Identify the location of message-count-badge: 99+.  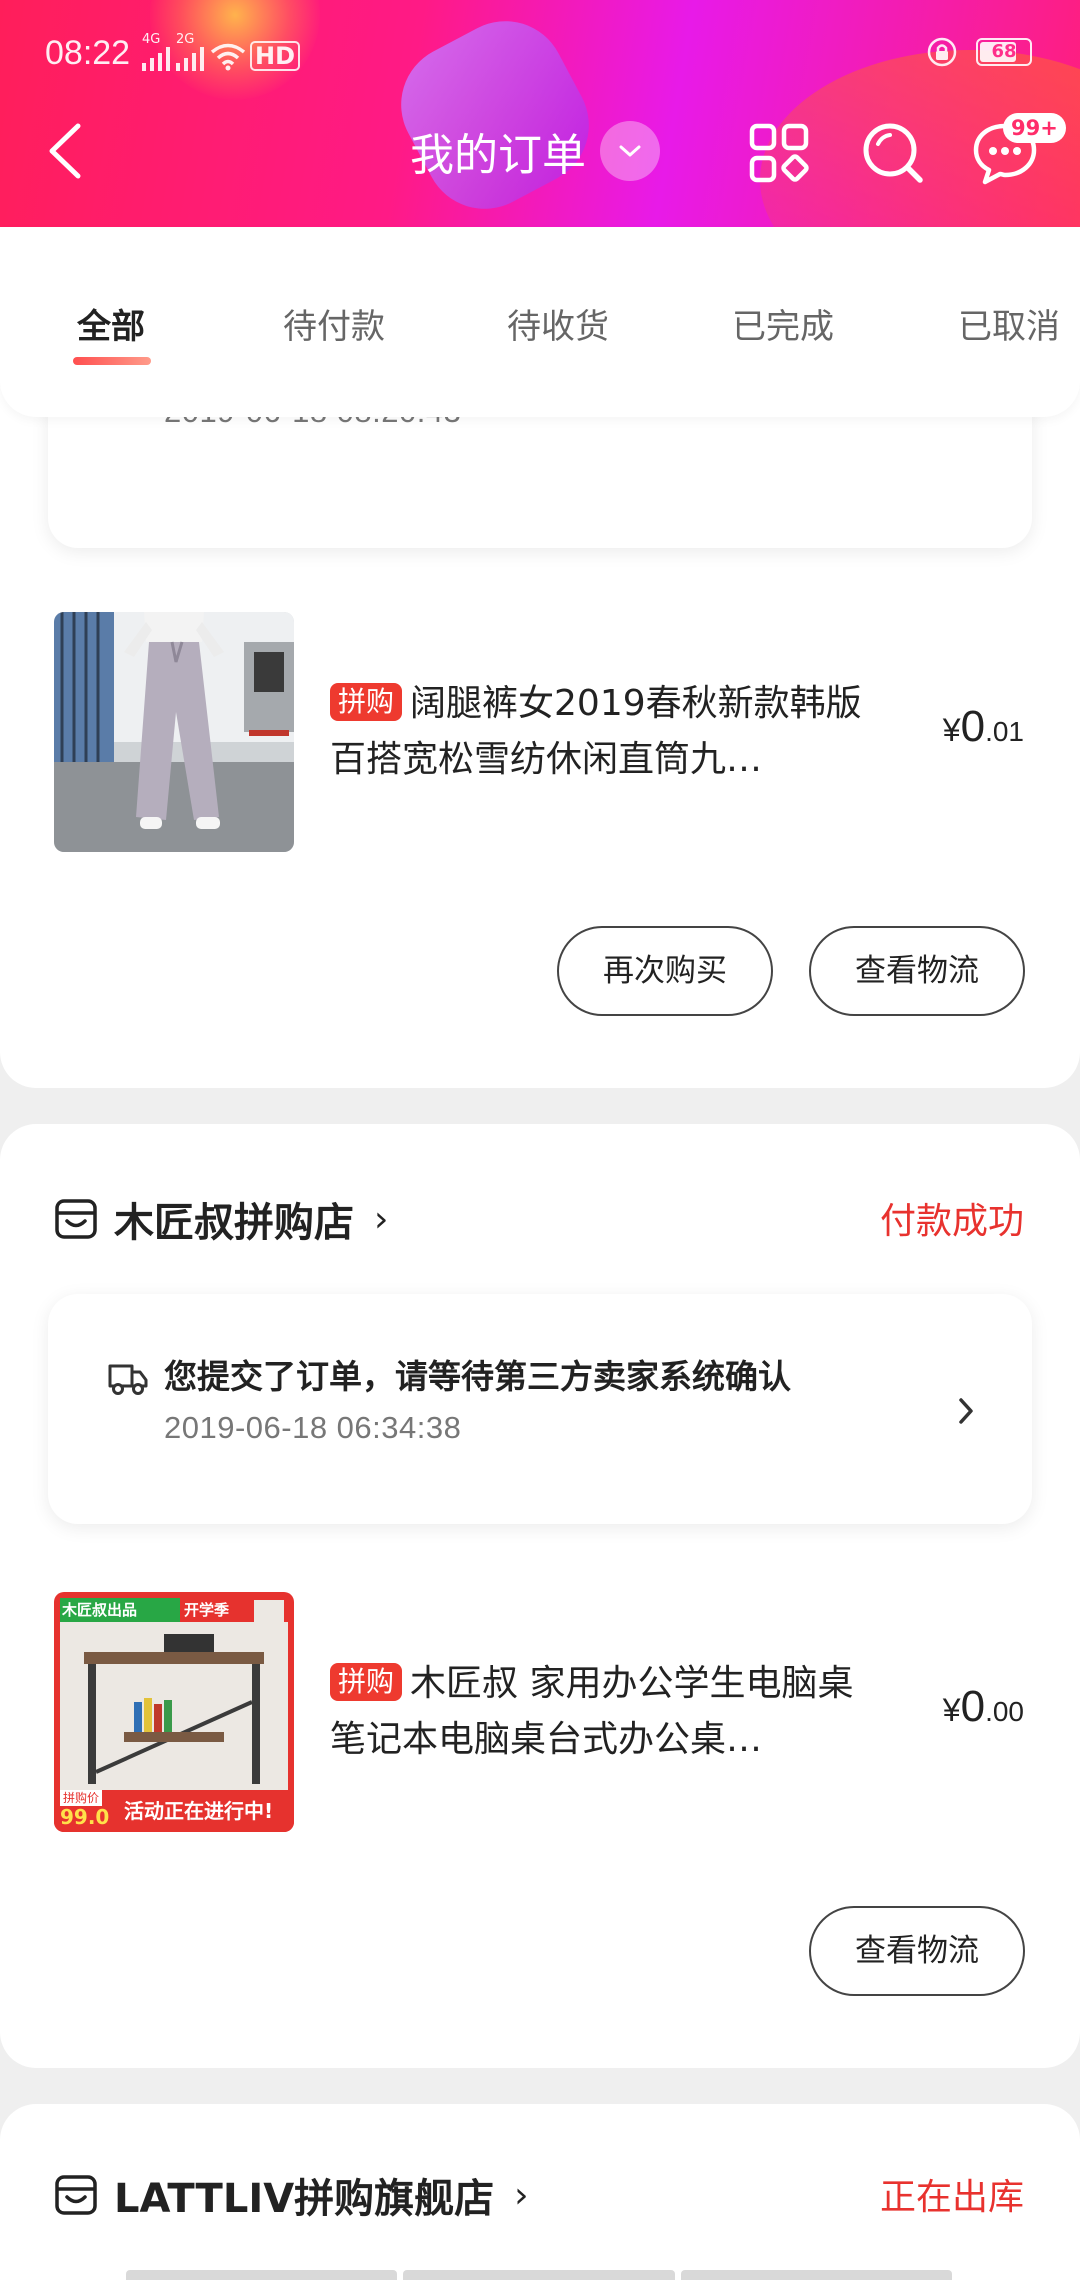
(1034, 128).